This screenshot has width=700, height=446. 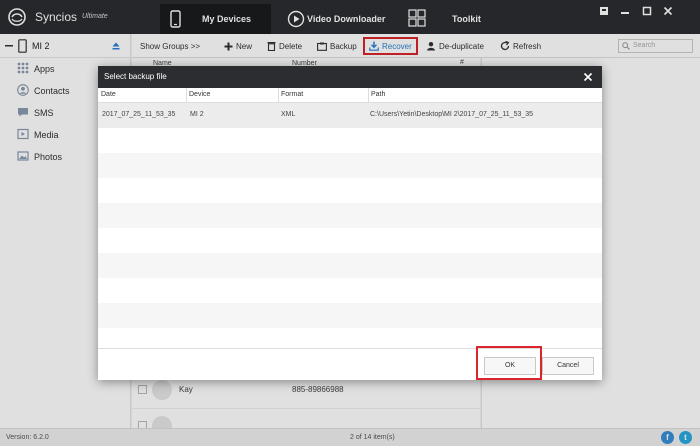 I want to click on dialog-title: Select backup file, so click(x=135, y=76).